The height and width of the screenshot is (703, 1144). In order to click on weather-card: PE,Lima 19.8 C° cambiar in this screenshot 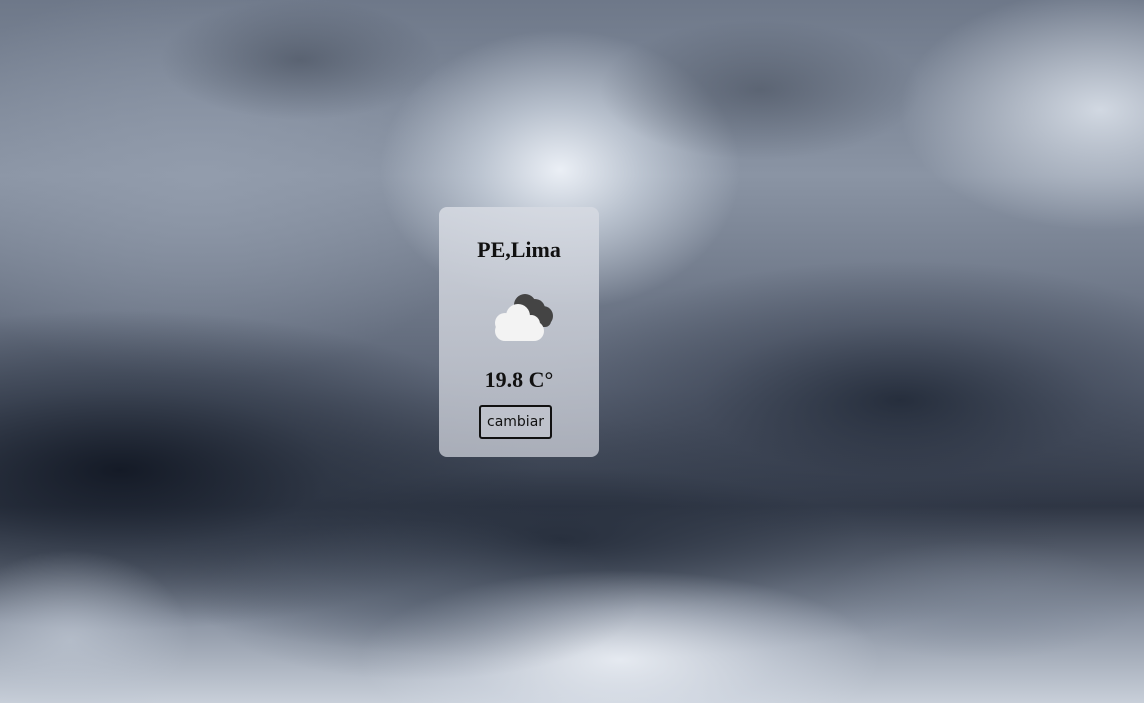, I will do `click(519, 332)`.